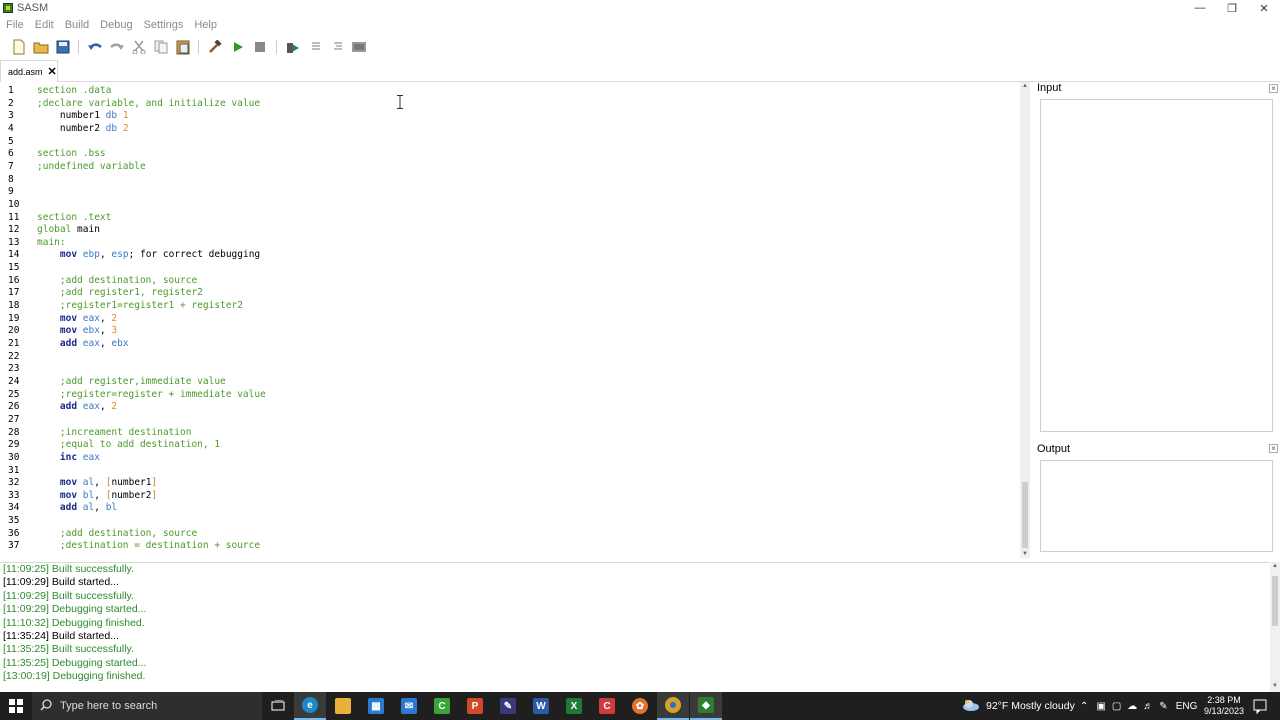 This screenshot has width=1280, height=720. What do you see at coordinates (673, 706) in the screenshot?
I see `chrome-icon` at bounding box center [673, 706].